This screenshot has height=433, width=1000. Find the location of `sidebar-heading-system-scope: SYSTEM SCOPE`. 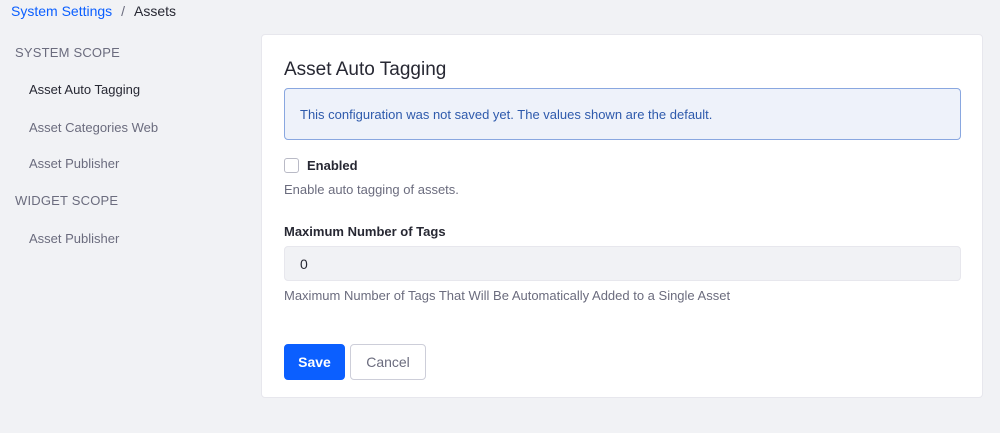

sidebar-heading-system-scope: SYSTEM SCOPE is located at coordinates (67, 52).